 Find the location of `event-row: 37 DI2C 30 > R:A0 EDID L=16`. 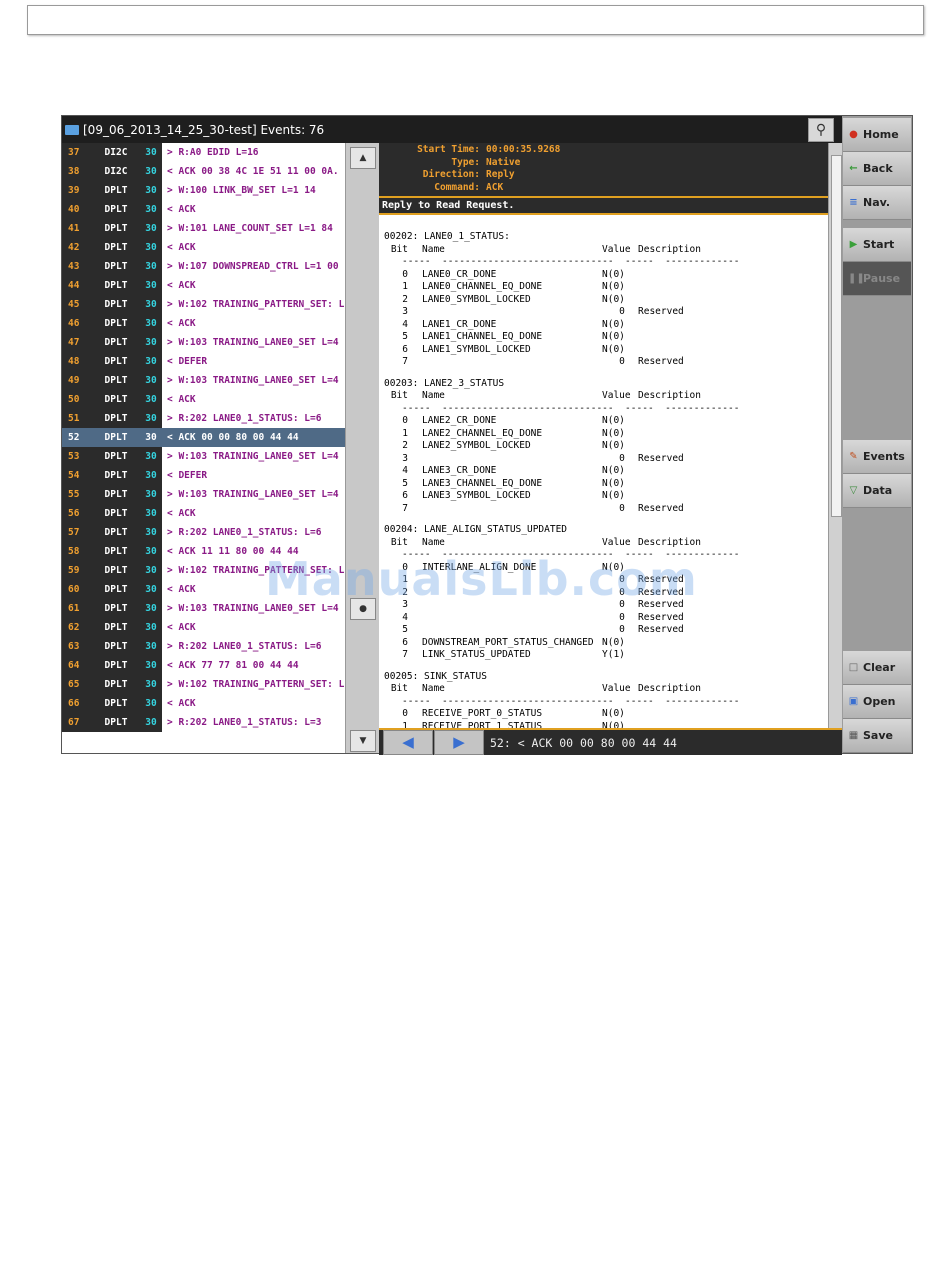

event-row: 37 DI2C 30 > R:A0 EDID L=16 is located at coordinates (203, 152).